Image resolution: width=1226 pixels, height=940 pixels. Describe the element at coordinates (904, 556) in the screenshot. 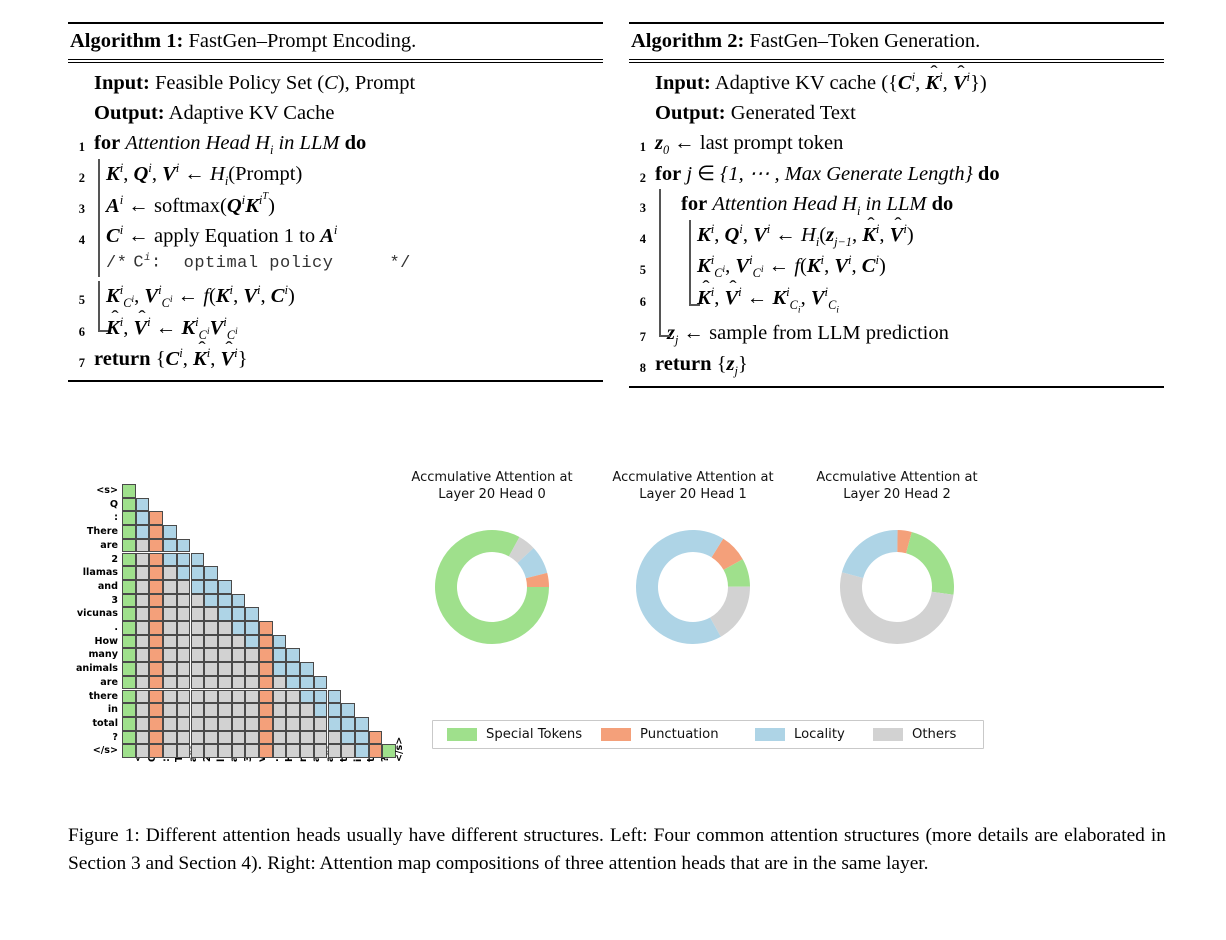

I see `donut-head-2: Accmulative Attention at Layer 20 Head 2` at that location.